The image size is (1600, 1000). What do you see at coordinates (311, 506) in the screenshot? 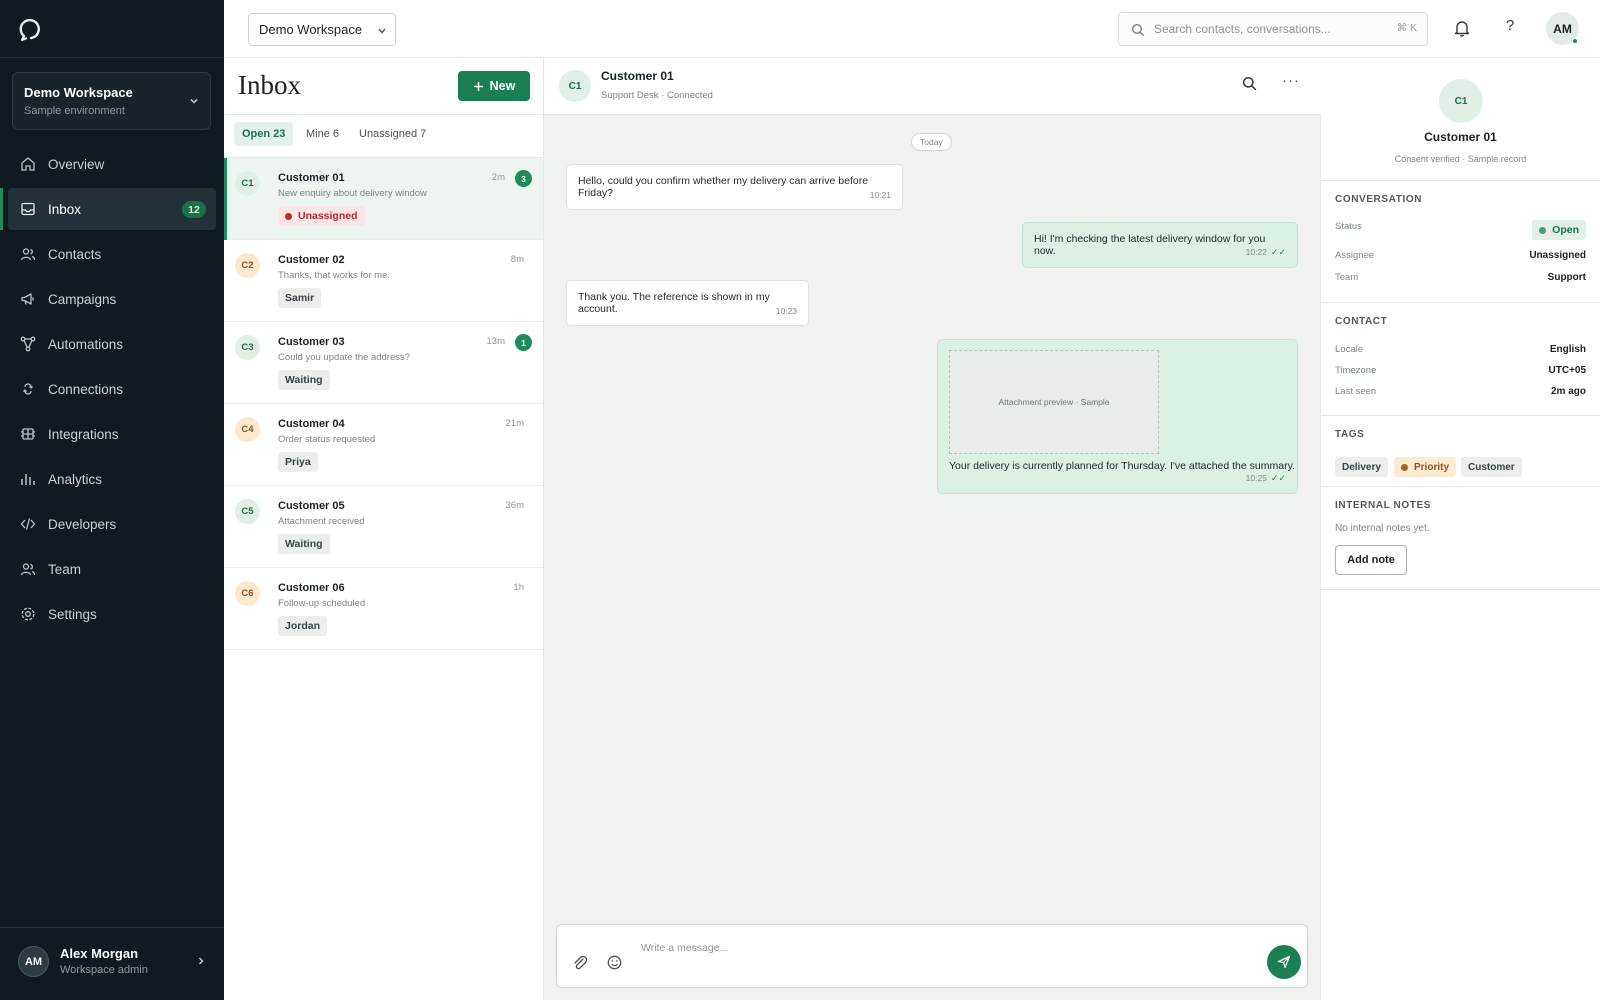
I see `contact-name: Customer 05` at bounding box center [311, 506].